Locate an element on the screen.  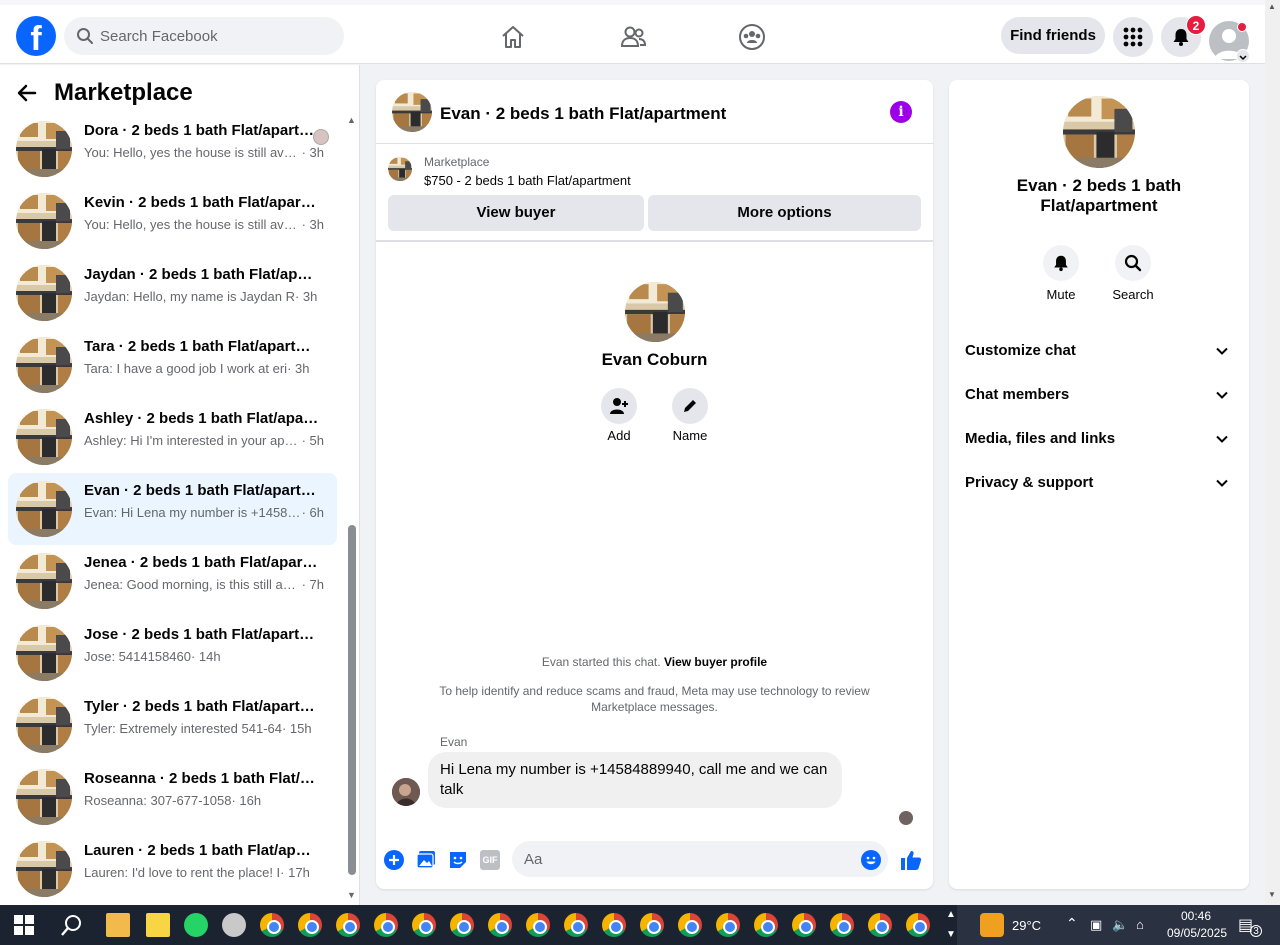
groups-icon is located at coordinates (752, 37).